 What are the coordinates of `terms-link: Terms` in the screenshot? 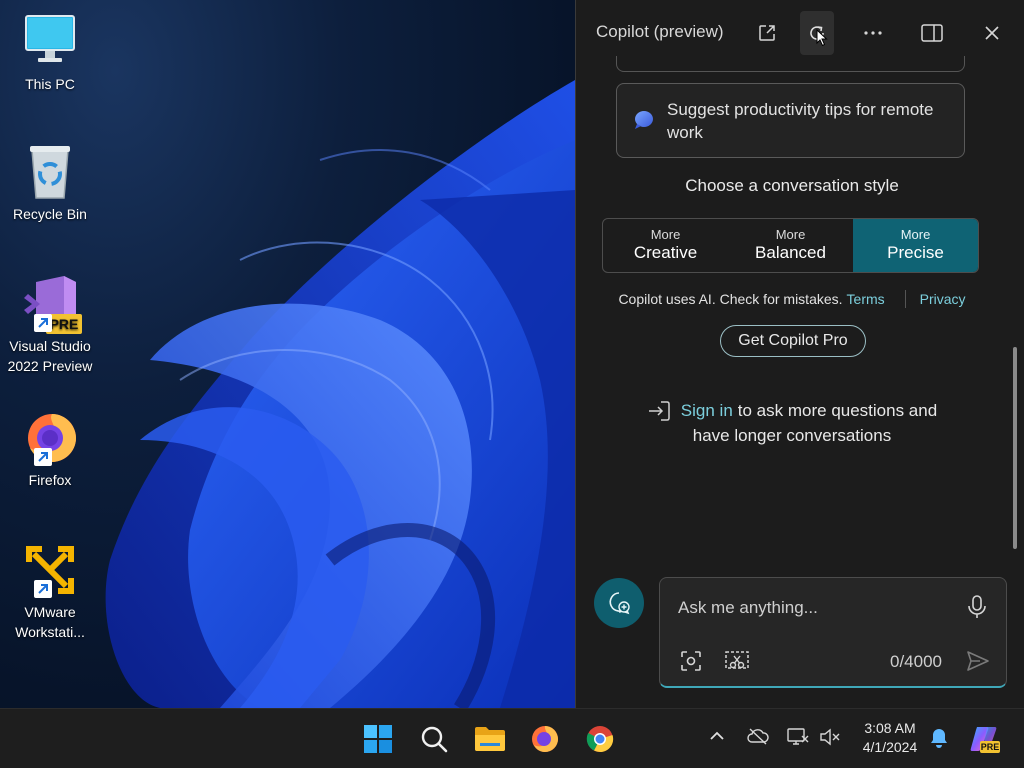 It's located at (866, 299).